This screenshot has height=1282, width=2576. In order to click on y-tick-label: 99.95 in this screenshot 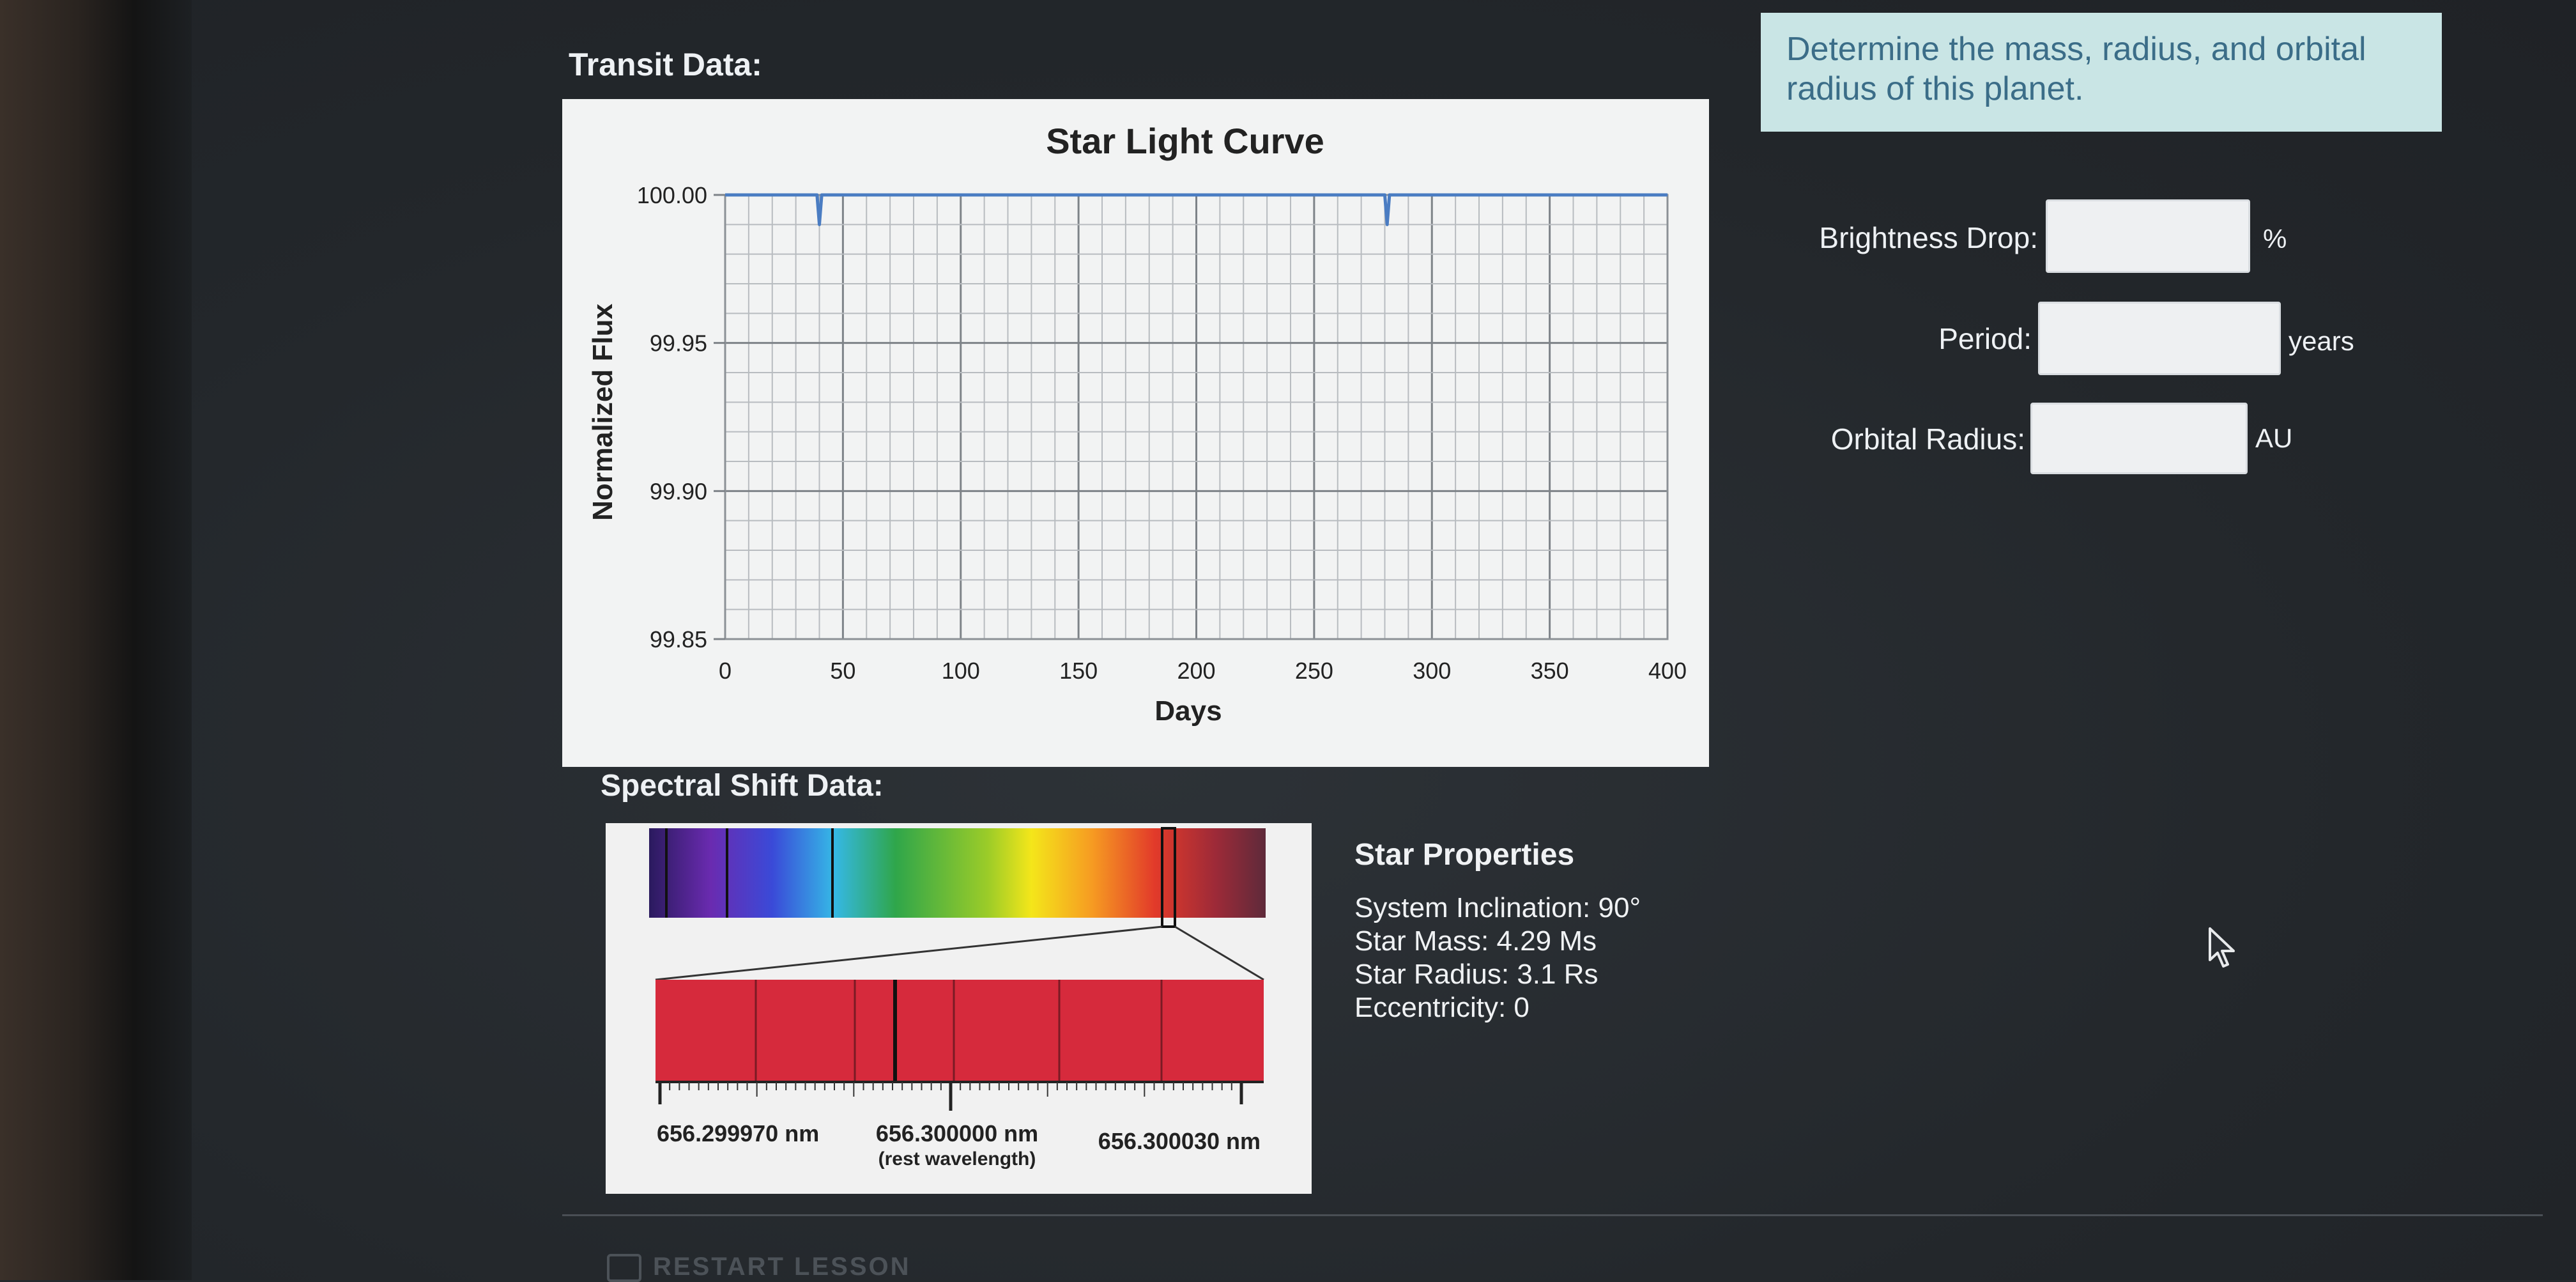, I will do `click(678, 343)`.